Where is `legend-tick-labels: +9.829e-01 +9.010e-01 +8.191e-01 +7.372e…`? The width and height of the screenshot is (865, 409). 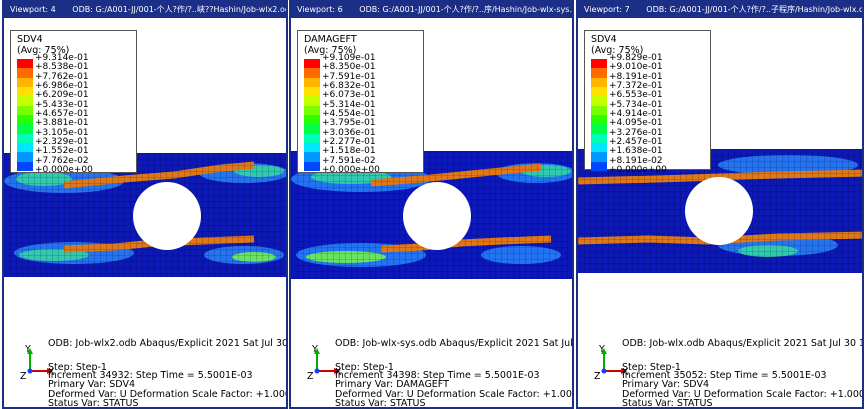 legend-tick-labels: +9.829e-01 +9.010e-01 +8.191e-01 +7.372e… is located at coordinates (638, 114).